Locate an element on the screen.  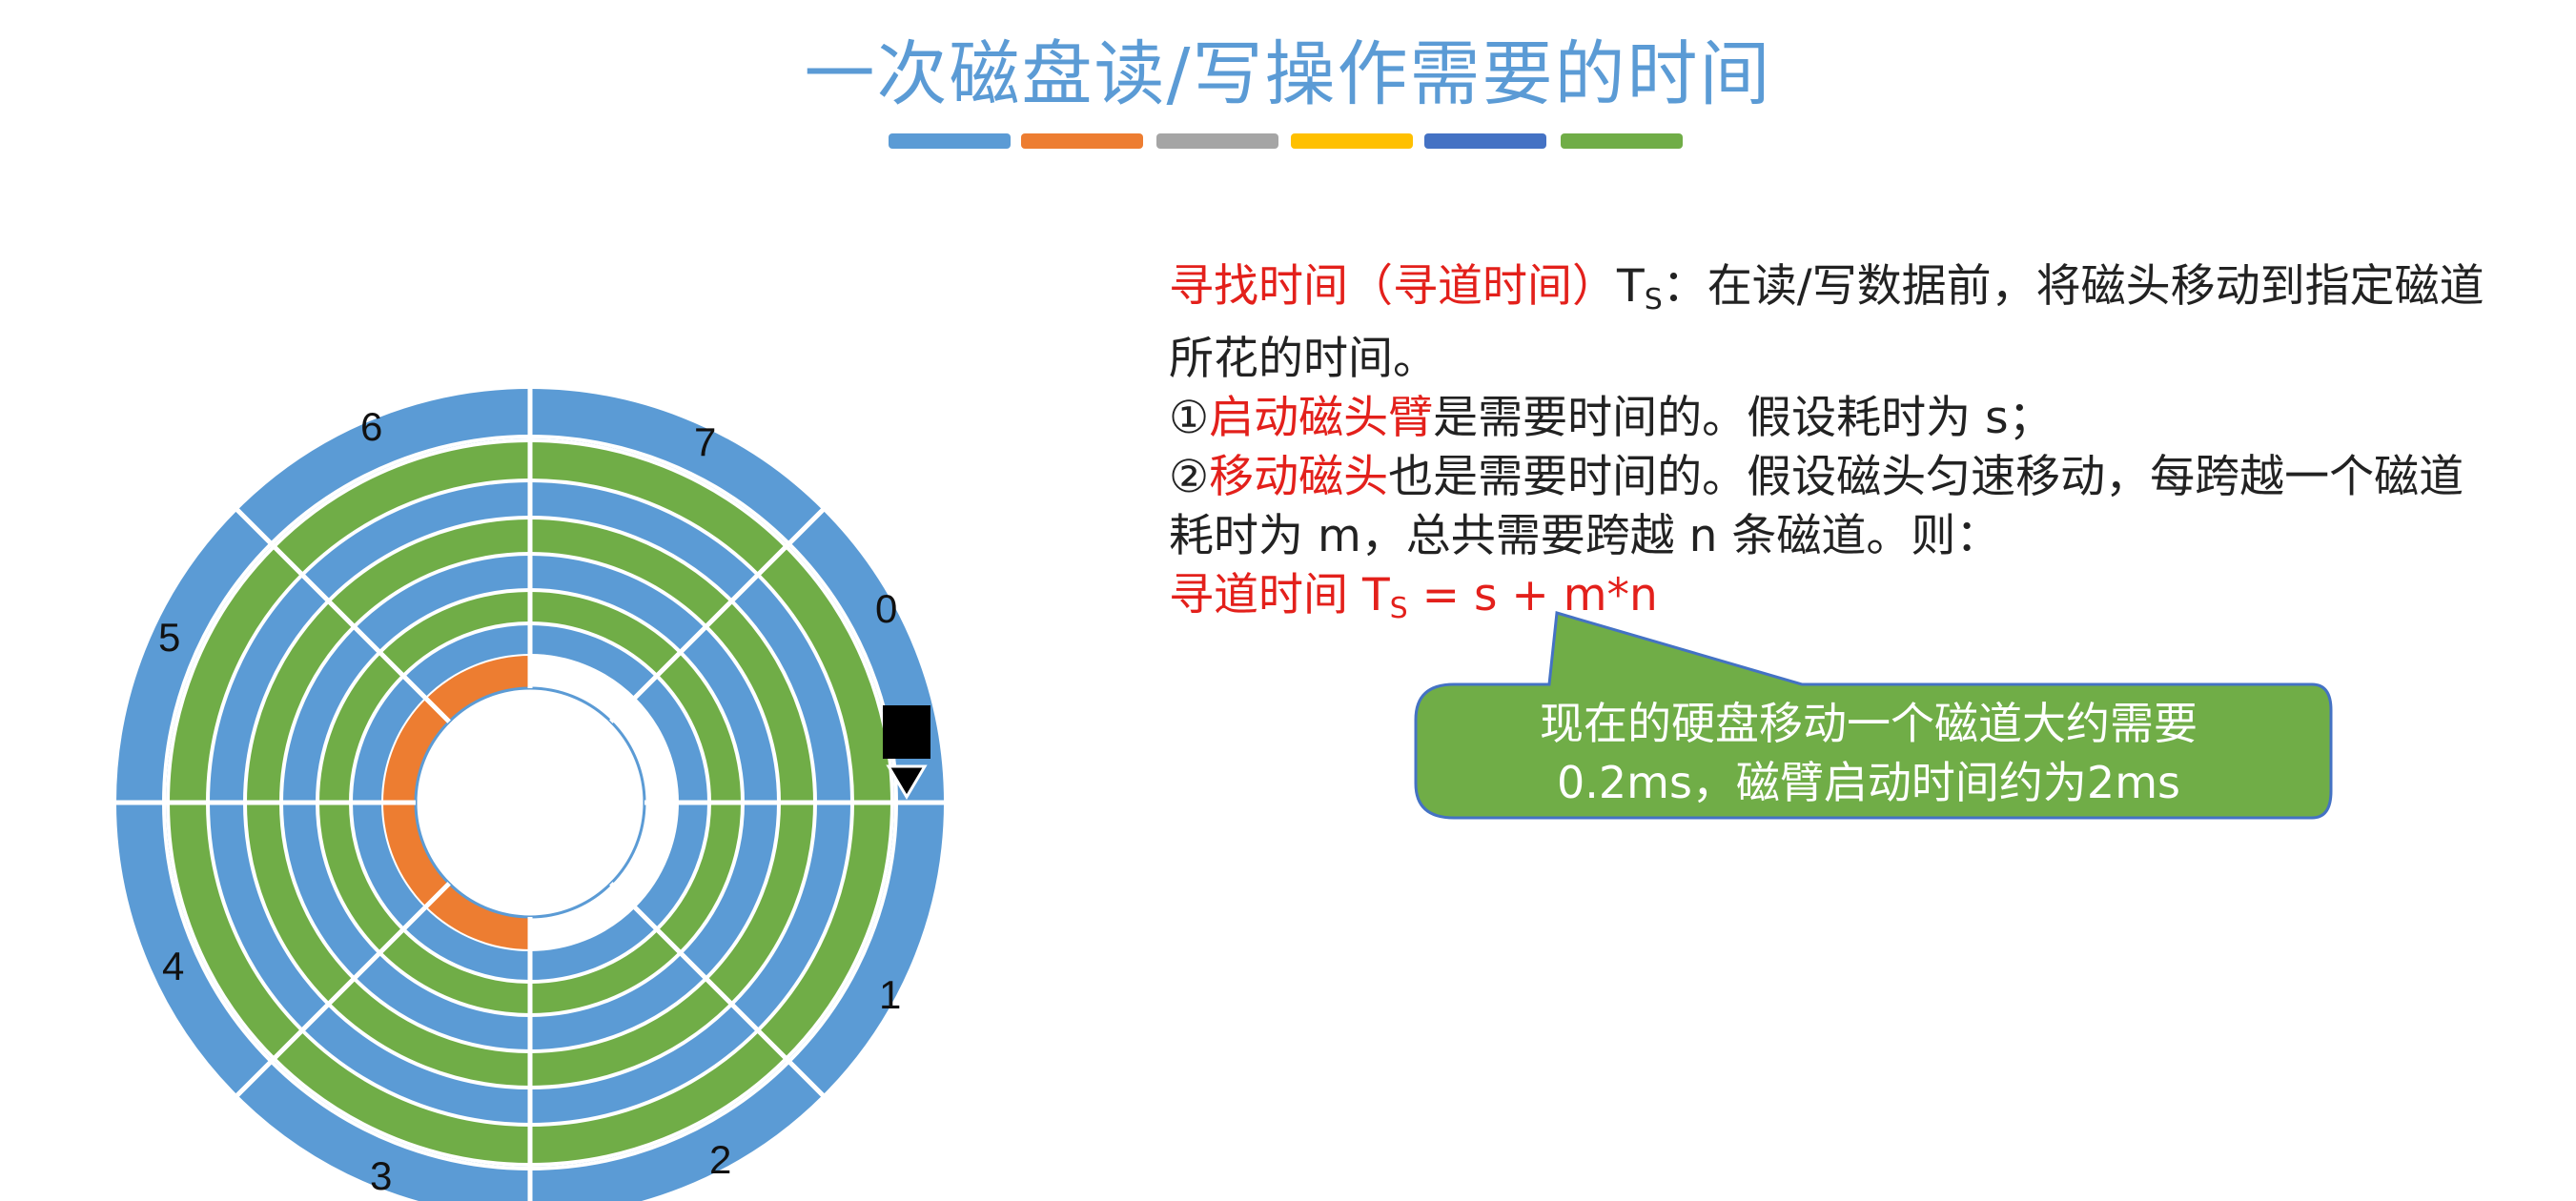
item-start-arm-prefix: ① is located at coordinates (1189, 418).